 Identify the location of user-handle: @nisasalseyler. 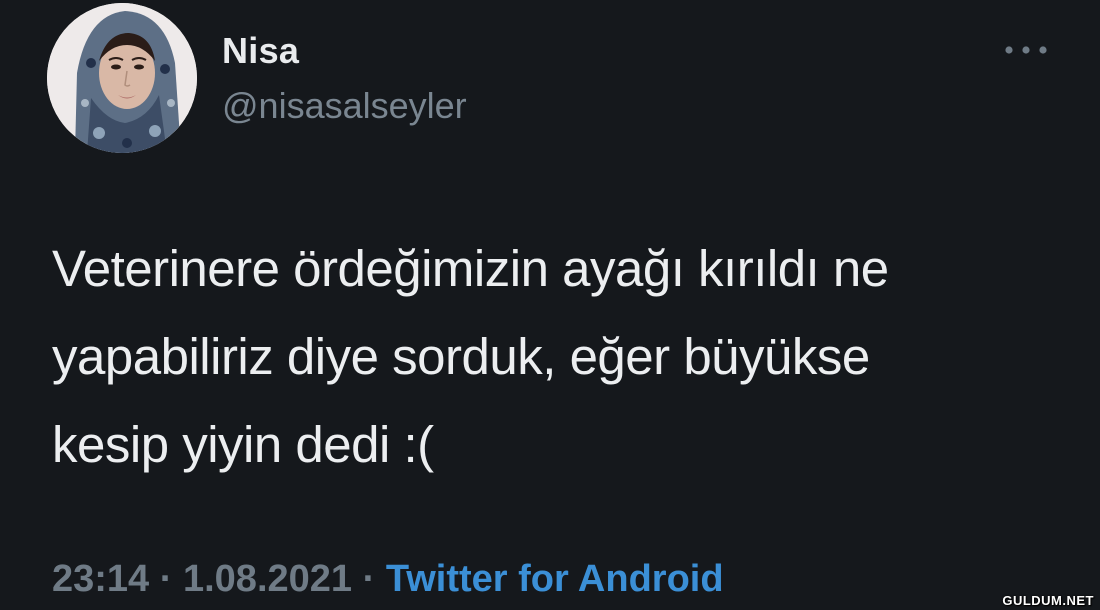
(344, 106).